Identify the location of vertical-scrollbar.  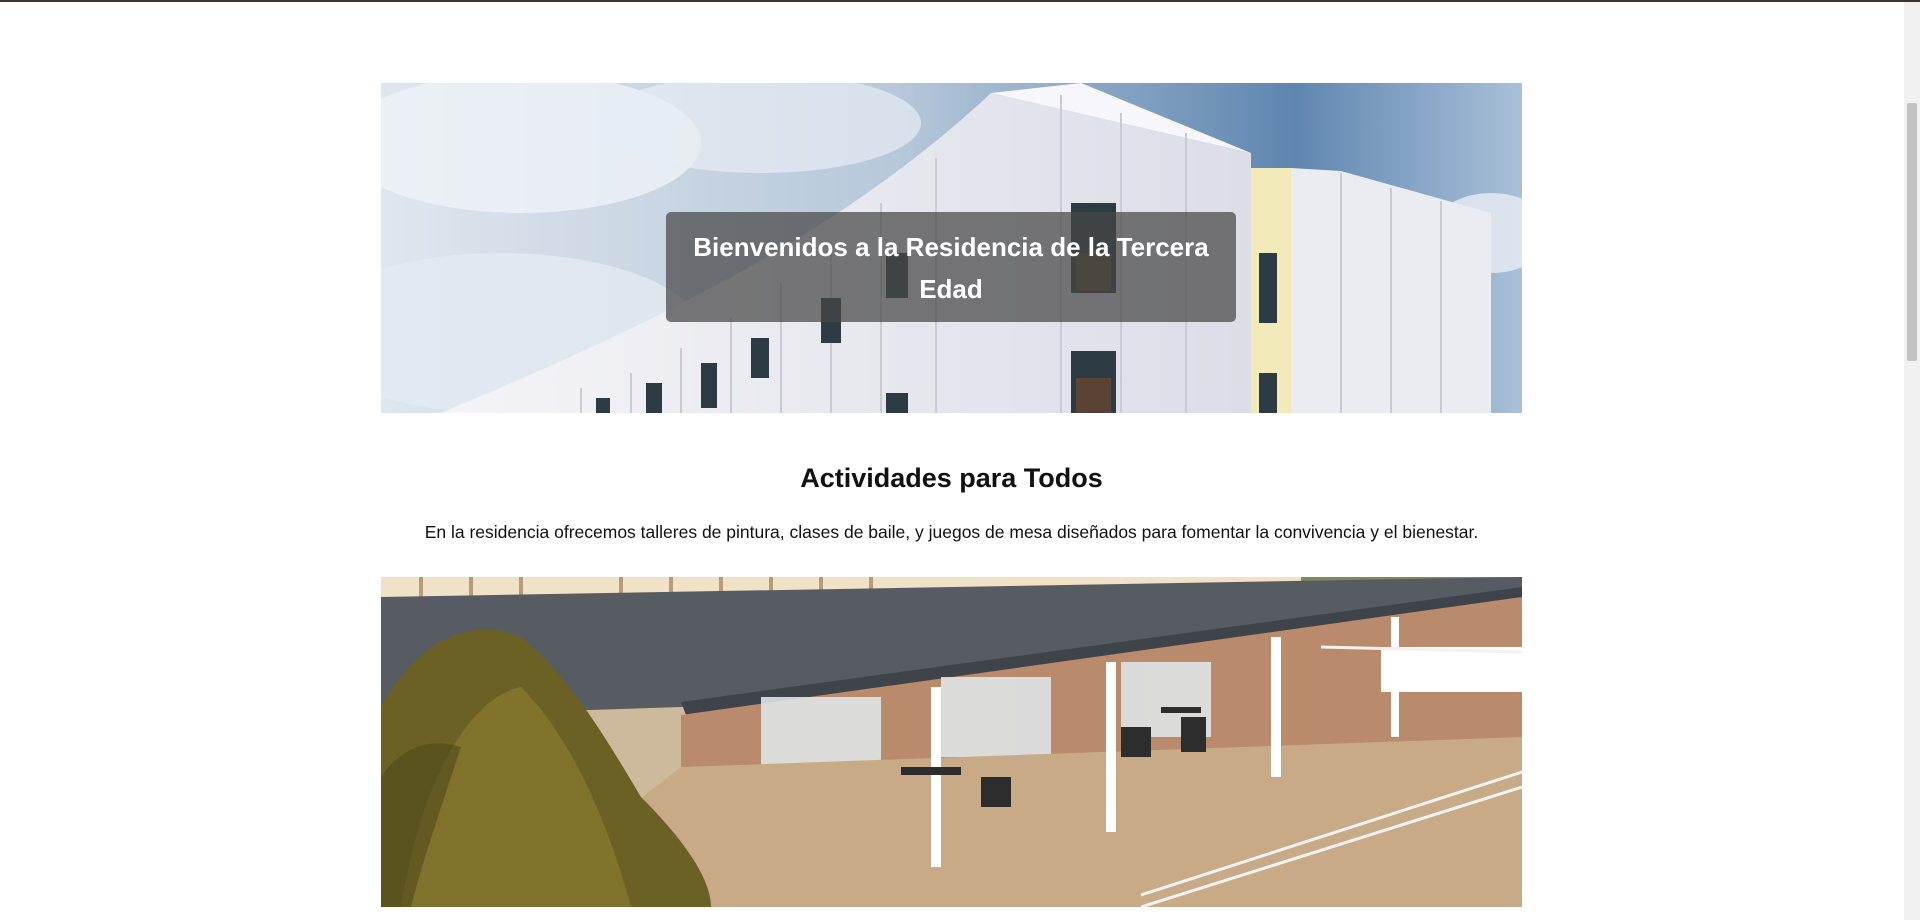
(1912, 461).